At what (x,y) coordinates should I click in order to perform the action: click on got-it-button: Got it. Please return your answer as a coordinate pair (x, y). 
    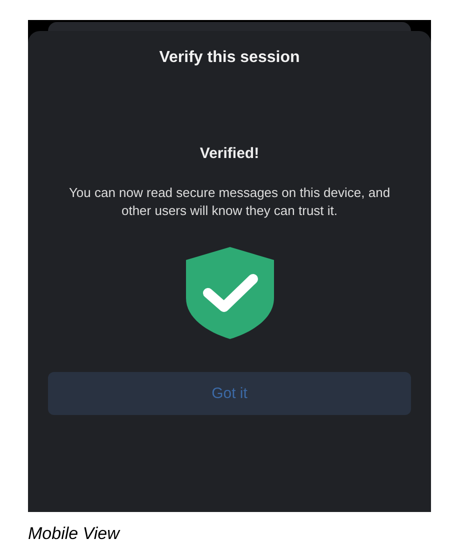
    Looking at the image, I should click on (229, 393).